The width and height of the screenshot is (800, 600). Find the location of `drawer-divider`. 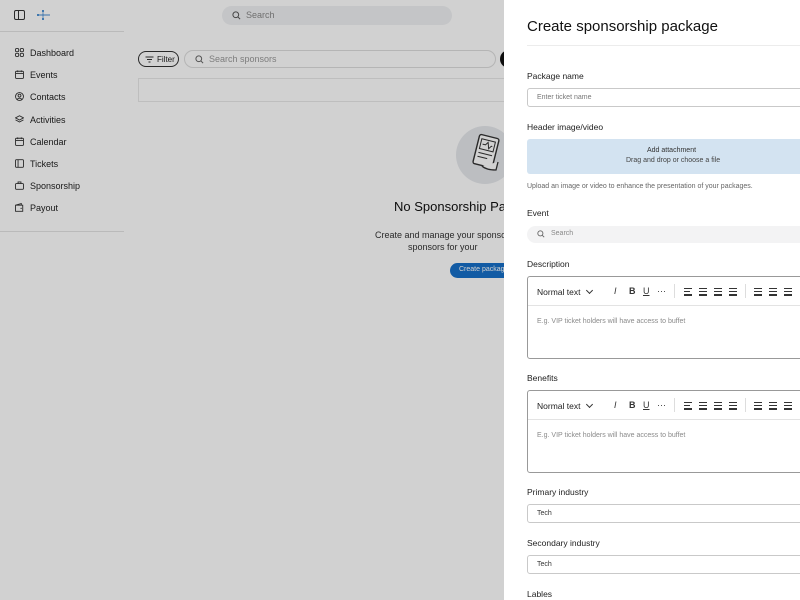

drawer-divider is located at coordinates (663, 45).